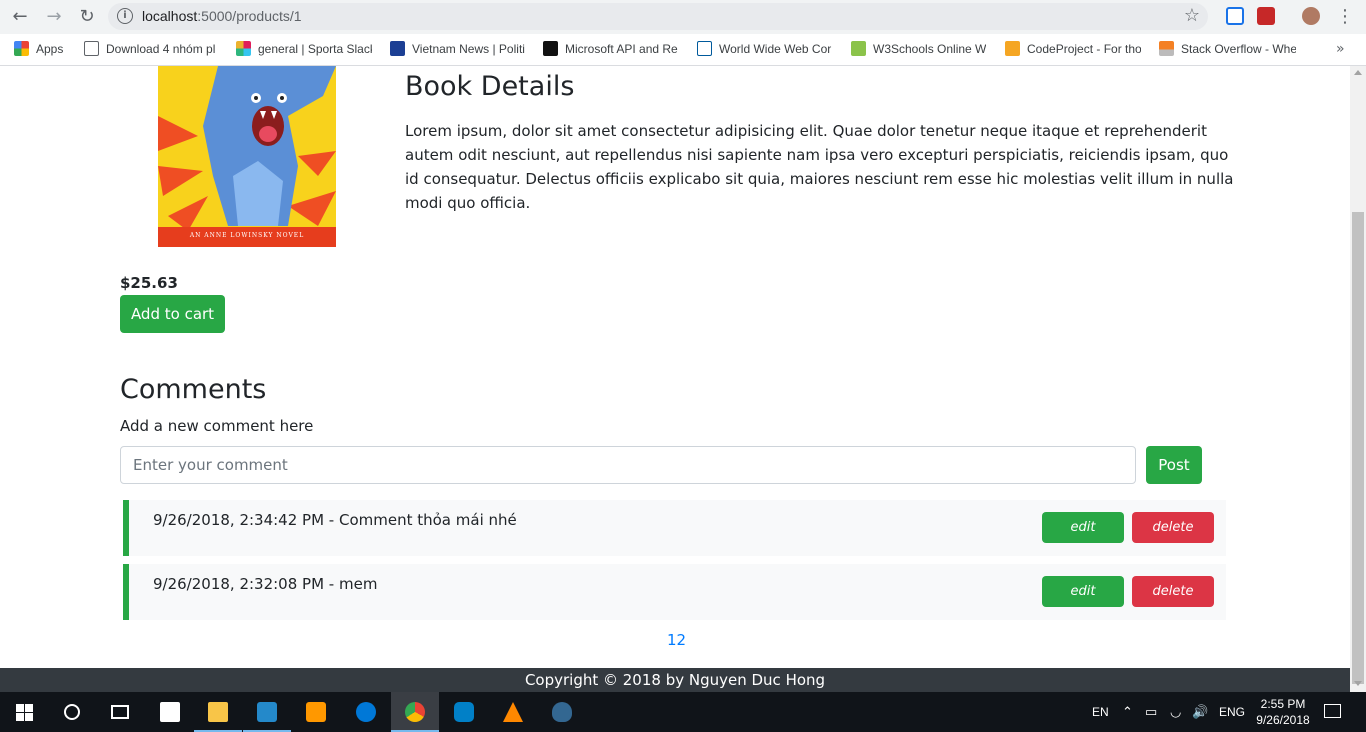  I want to click on taskbar-chrome, so click(415, 712).